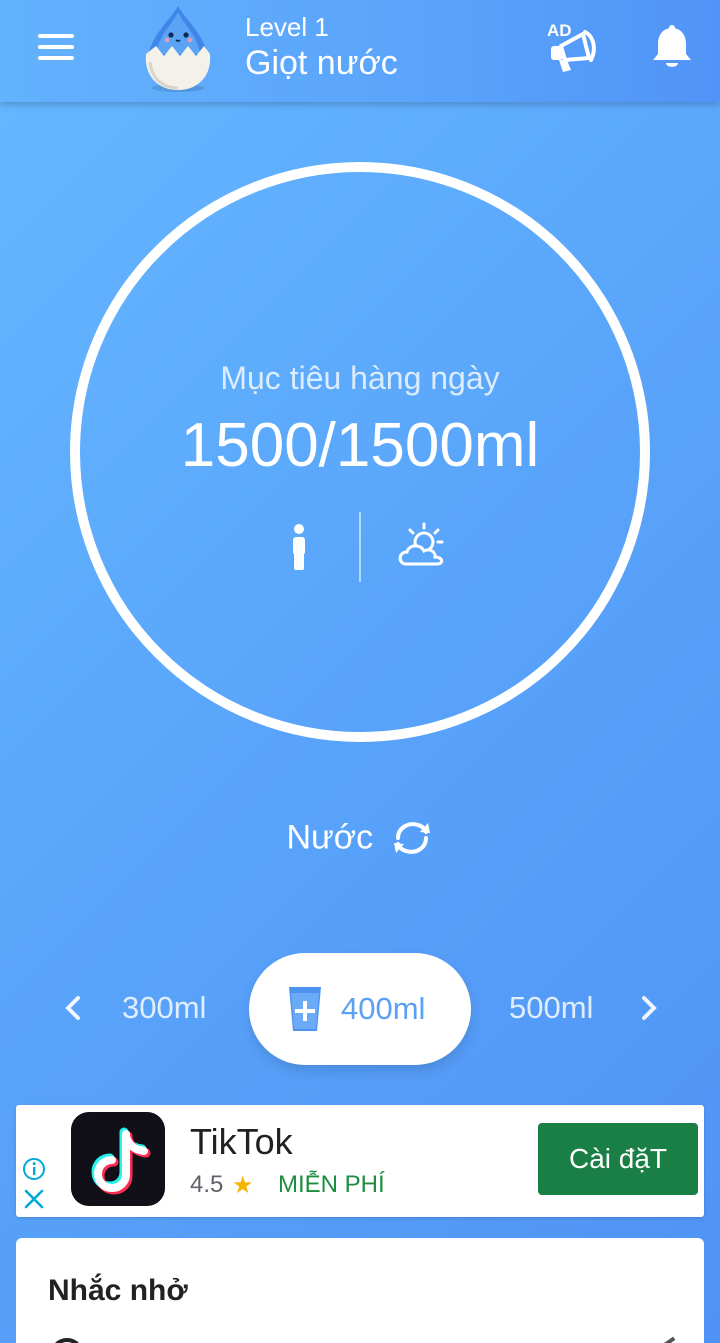  What do you see at coordinates (551, 1008) in the screenshot?
I see `volume-option-next: 500ml` at bounding box center [551, 1008].